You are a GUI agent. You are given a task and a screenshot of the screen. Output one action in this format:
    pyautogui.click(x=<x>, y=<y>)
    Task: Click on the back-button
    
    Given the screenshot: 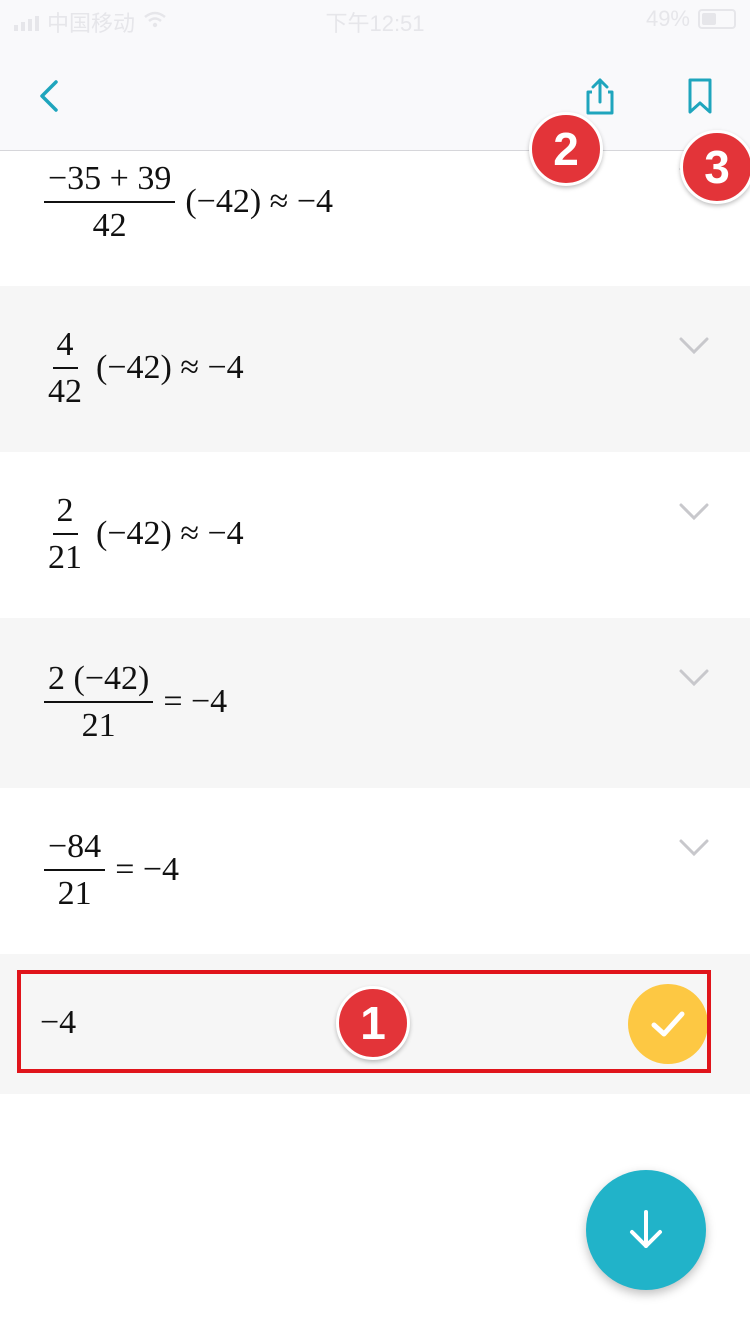 What is the action you would take?
    pyautogui.click(x=50, y=96)
    